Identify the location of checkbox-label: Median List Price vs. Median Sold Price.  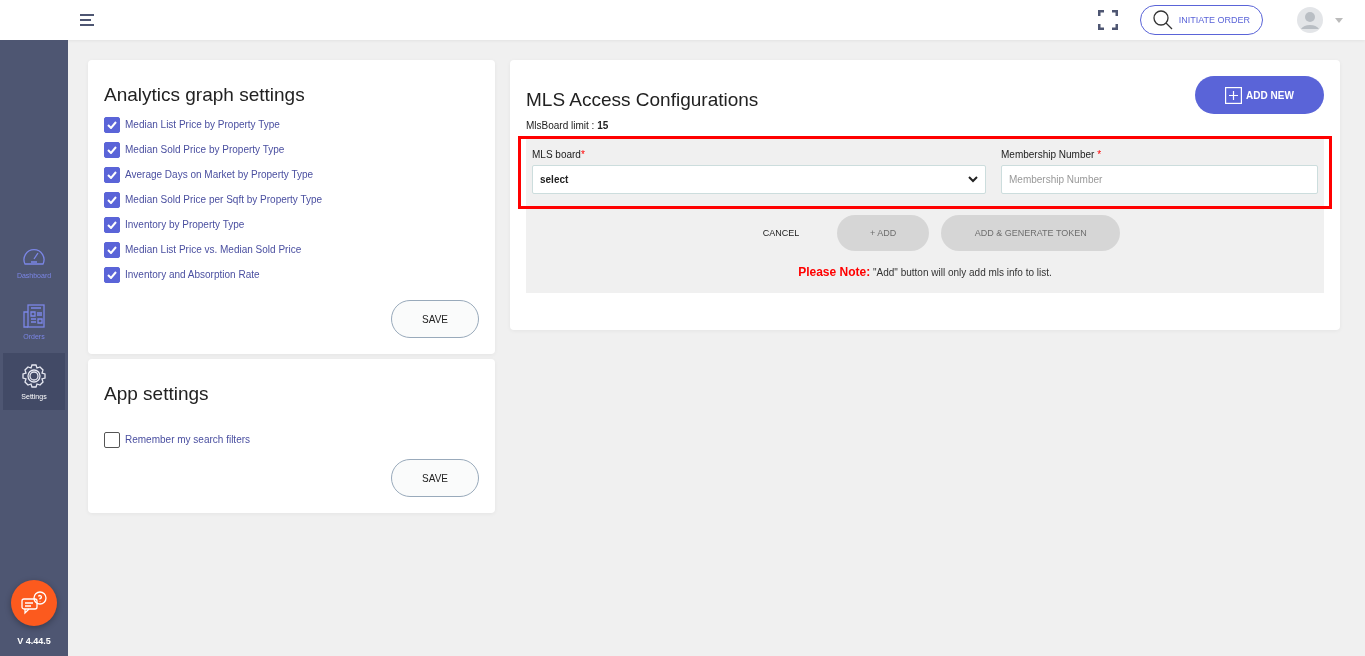
(213, 249).